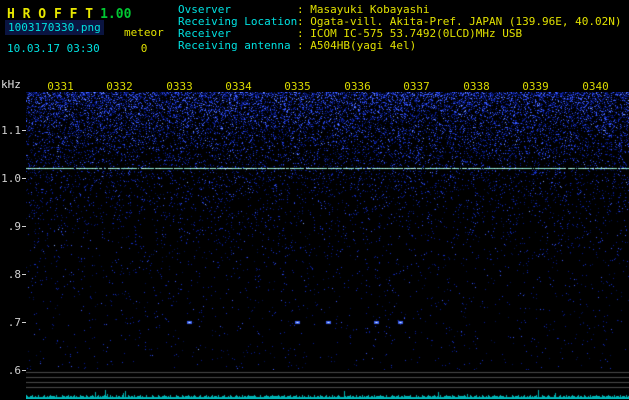  What do you see at coordinates (11, 130) in the screenshot?
I see `y-tick-label: 1.1` at bounding box center [11, 130].